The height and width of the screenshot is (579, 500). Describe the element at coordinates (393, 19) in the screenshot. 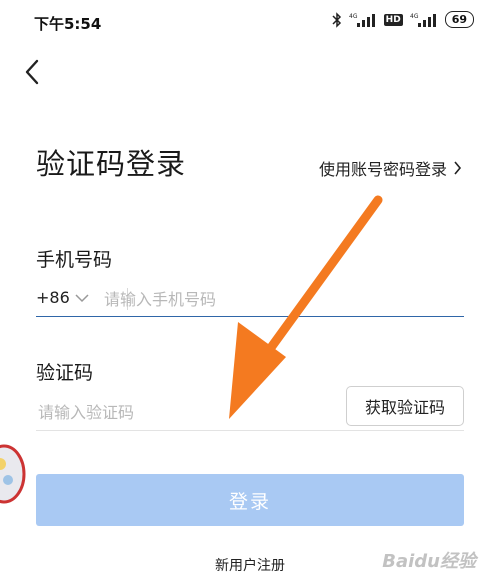

I see `hd-badge: HD` at that location.